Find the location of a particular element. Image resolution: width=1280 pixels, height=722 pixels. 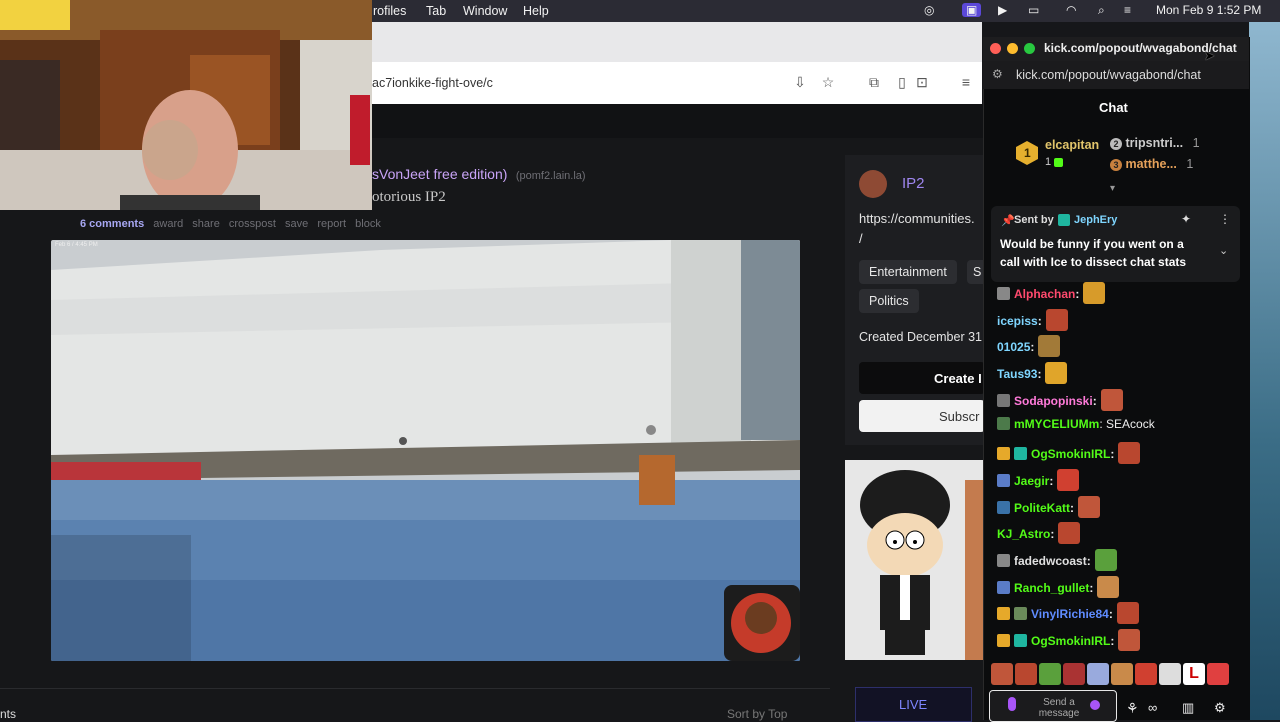

chat-username: PoliteKatt is located at coordinates (1042, 508).